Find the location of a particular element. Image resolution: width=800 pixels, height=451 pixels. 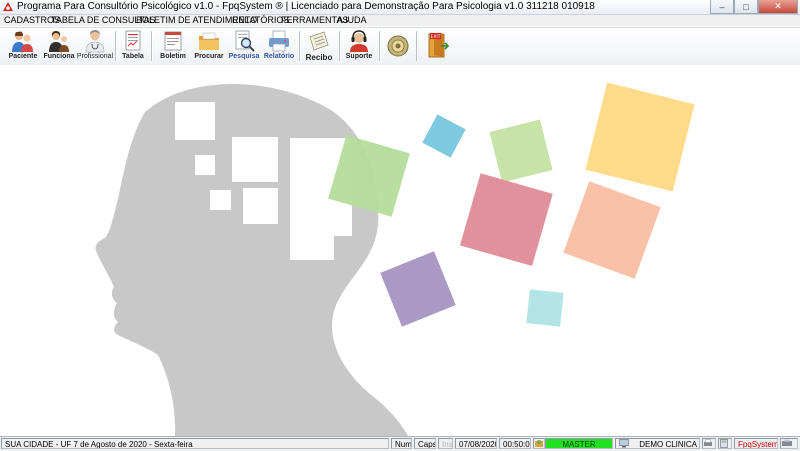

gear-icon is located at coordinates (398, 46).